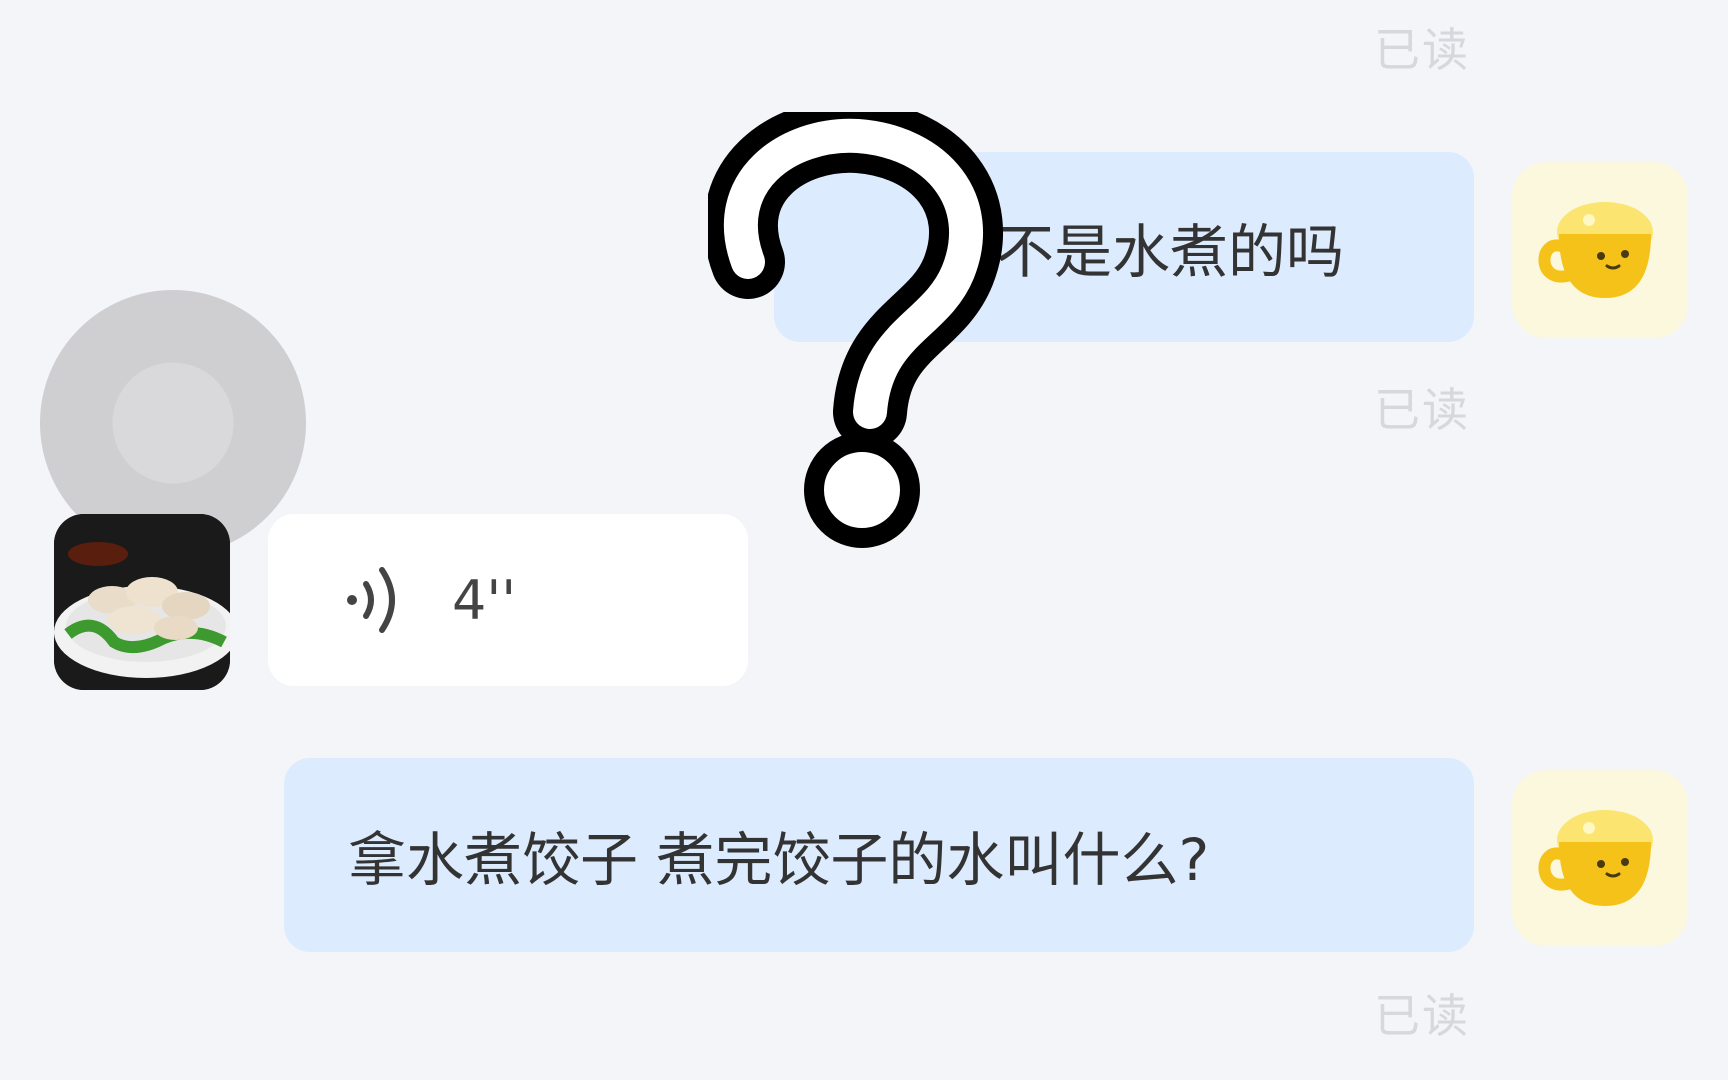  Describe the element at coordinates (371, 600) in the screenshot. I see `voice-wave-icon` at that location.